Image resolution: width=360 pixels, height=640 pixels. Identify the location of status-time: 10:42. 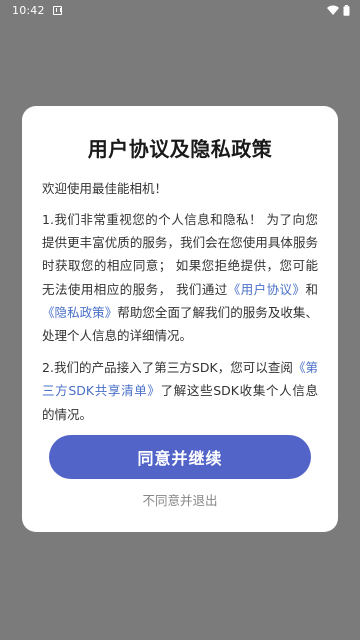
(28, 10).